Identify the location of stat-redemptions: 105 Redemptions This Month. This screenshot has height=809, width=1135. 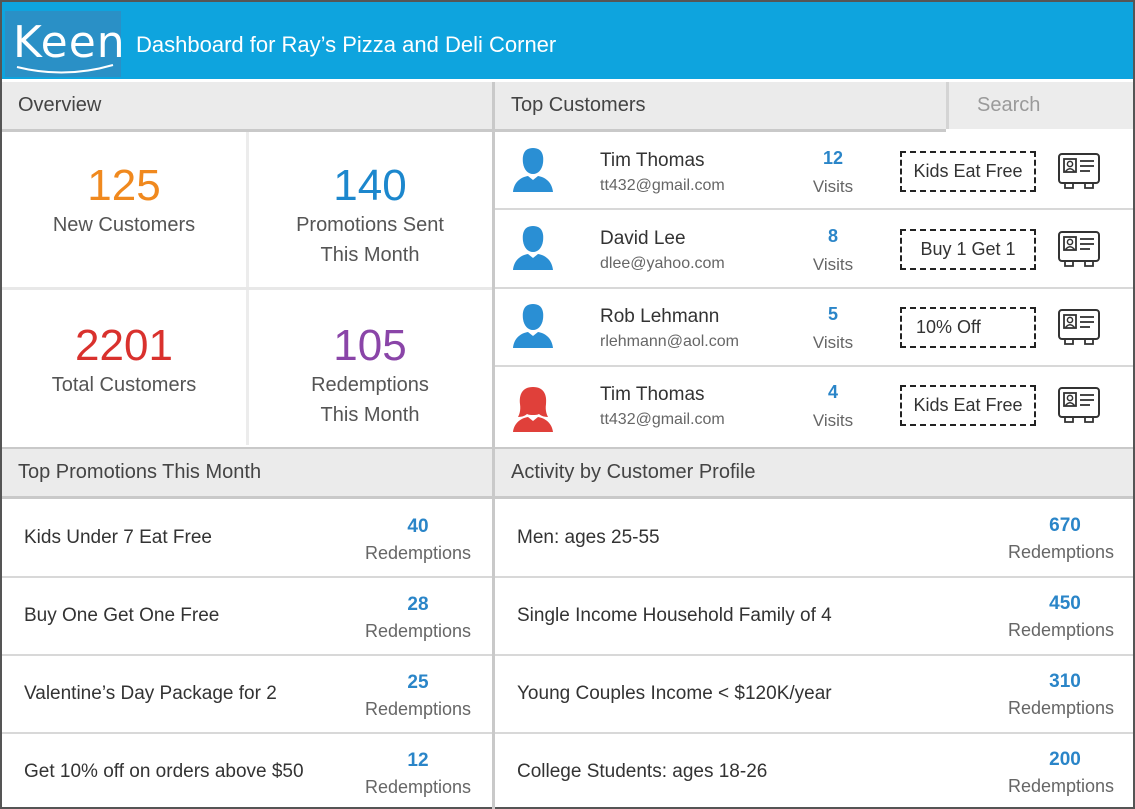
(370, 376).